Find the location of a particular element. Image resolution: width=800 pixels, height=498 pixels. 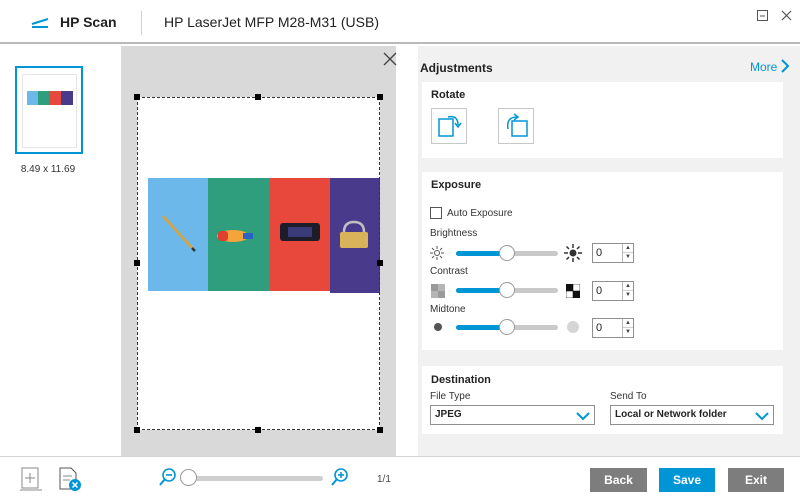

chevron-right-icon is located at coordinates (785, 66).